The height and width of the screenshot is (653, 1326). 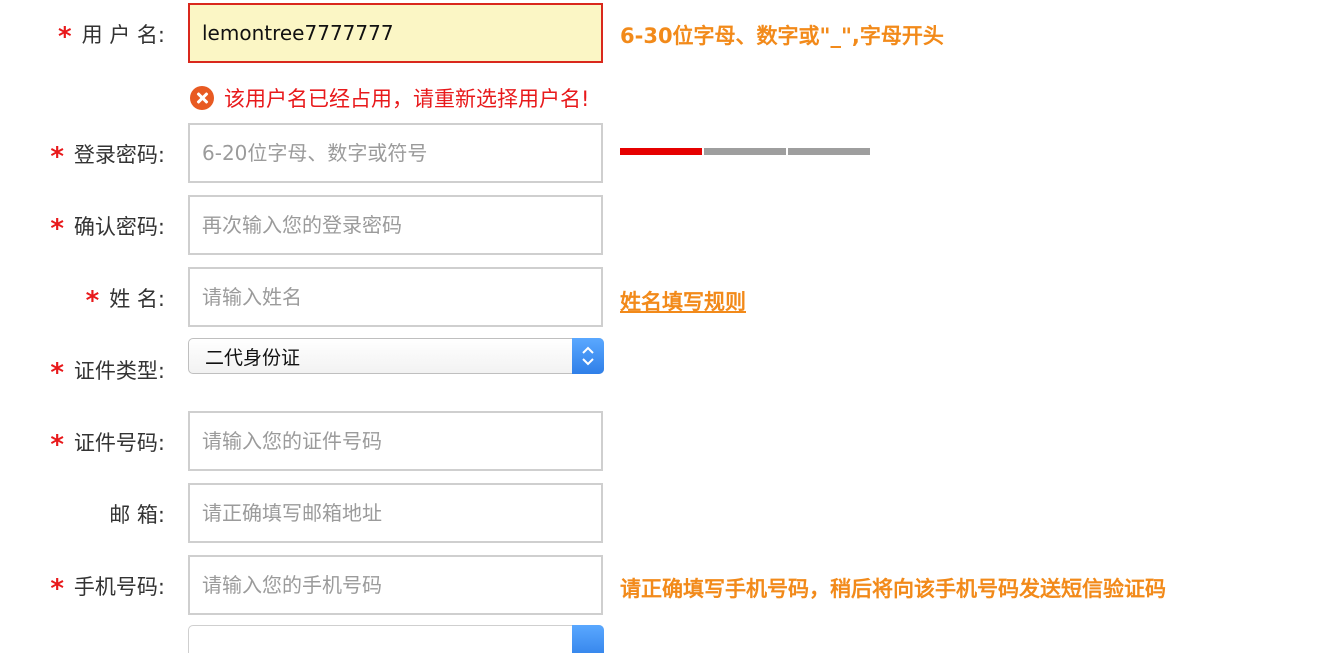 I want to click on confirm-password-label: * 确认密码:, so click(x=92, y=226).